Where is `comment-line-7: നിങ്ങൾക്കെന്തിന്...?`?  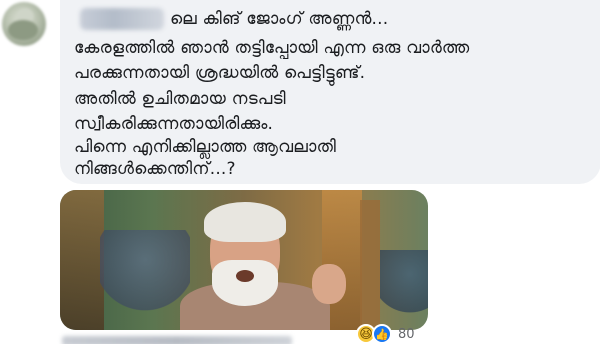 comment-line-7: നിങ്ങൾക്കെന്തിന്...? is located at coordinates (155, 169).